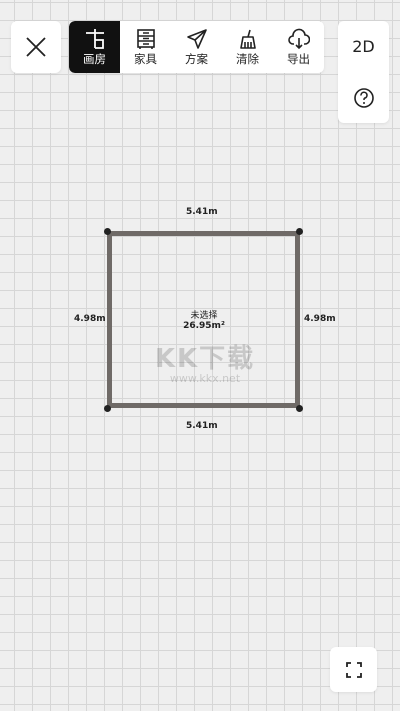 The height and width of the screenshot is (711, 400). I want to click on dimension-right: 4.98m, so click(320, 319).